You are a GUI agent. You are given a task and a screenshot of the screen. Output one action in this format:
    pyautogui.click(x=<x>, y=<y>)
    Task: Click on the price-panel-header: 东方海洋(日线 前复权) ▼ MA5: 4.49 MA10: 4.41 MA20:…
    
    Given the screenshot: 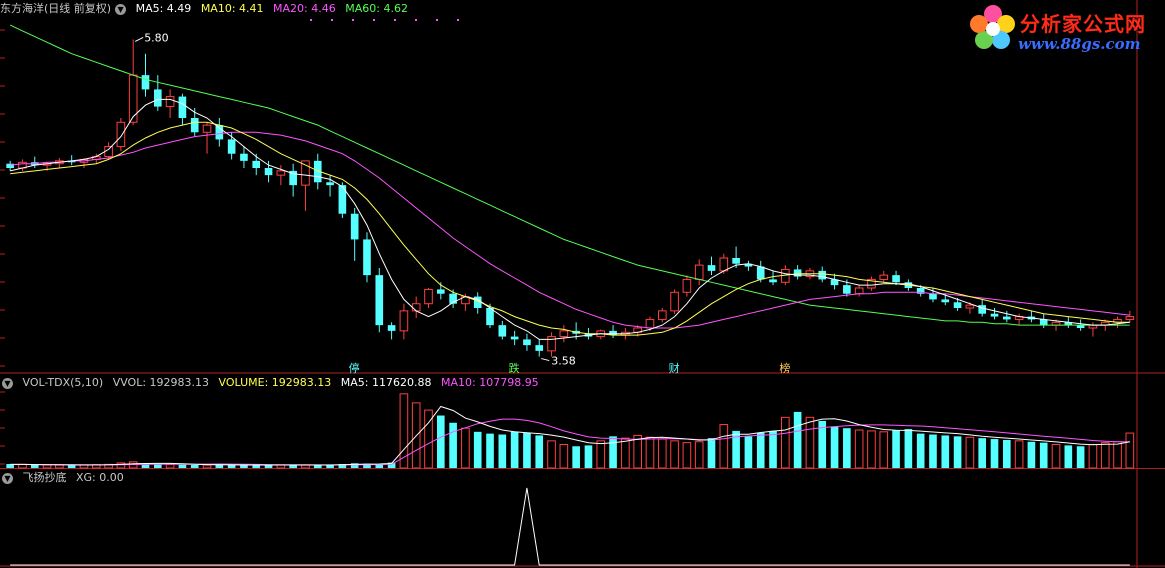 What is the action you would take?
    pyautogui.click(x=207, y=9)
    